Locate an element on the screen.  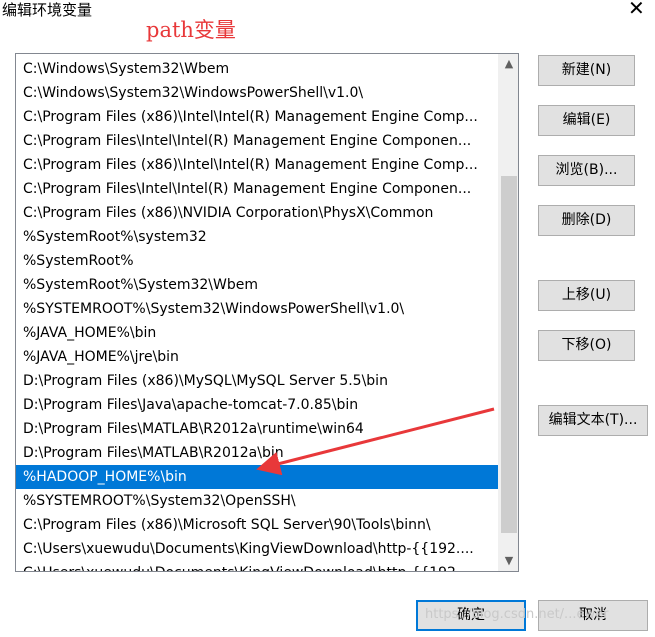
annotation-arrow is located at coordinates (375, 441).